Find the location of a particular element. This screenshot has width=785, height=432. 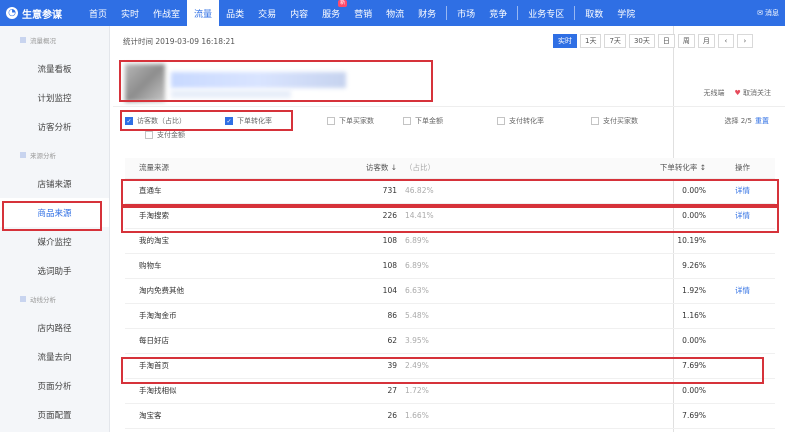

cell-pct: 6.89% is located at coordinates (507, 266).